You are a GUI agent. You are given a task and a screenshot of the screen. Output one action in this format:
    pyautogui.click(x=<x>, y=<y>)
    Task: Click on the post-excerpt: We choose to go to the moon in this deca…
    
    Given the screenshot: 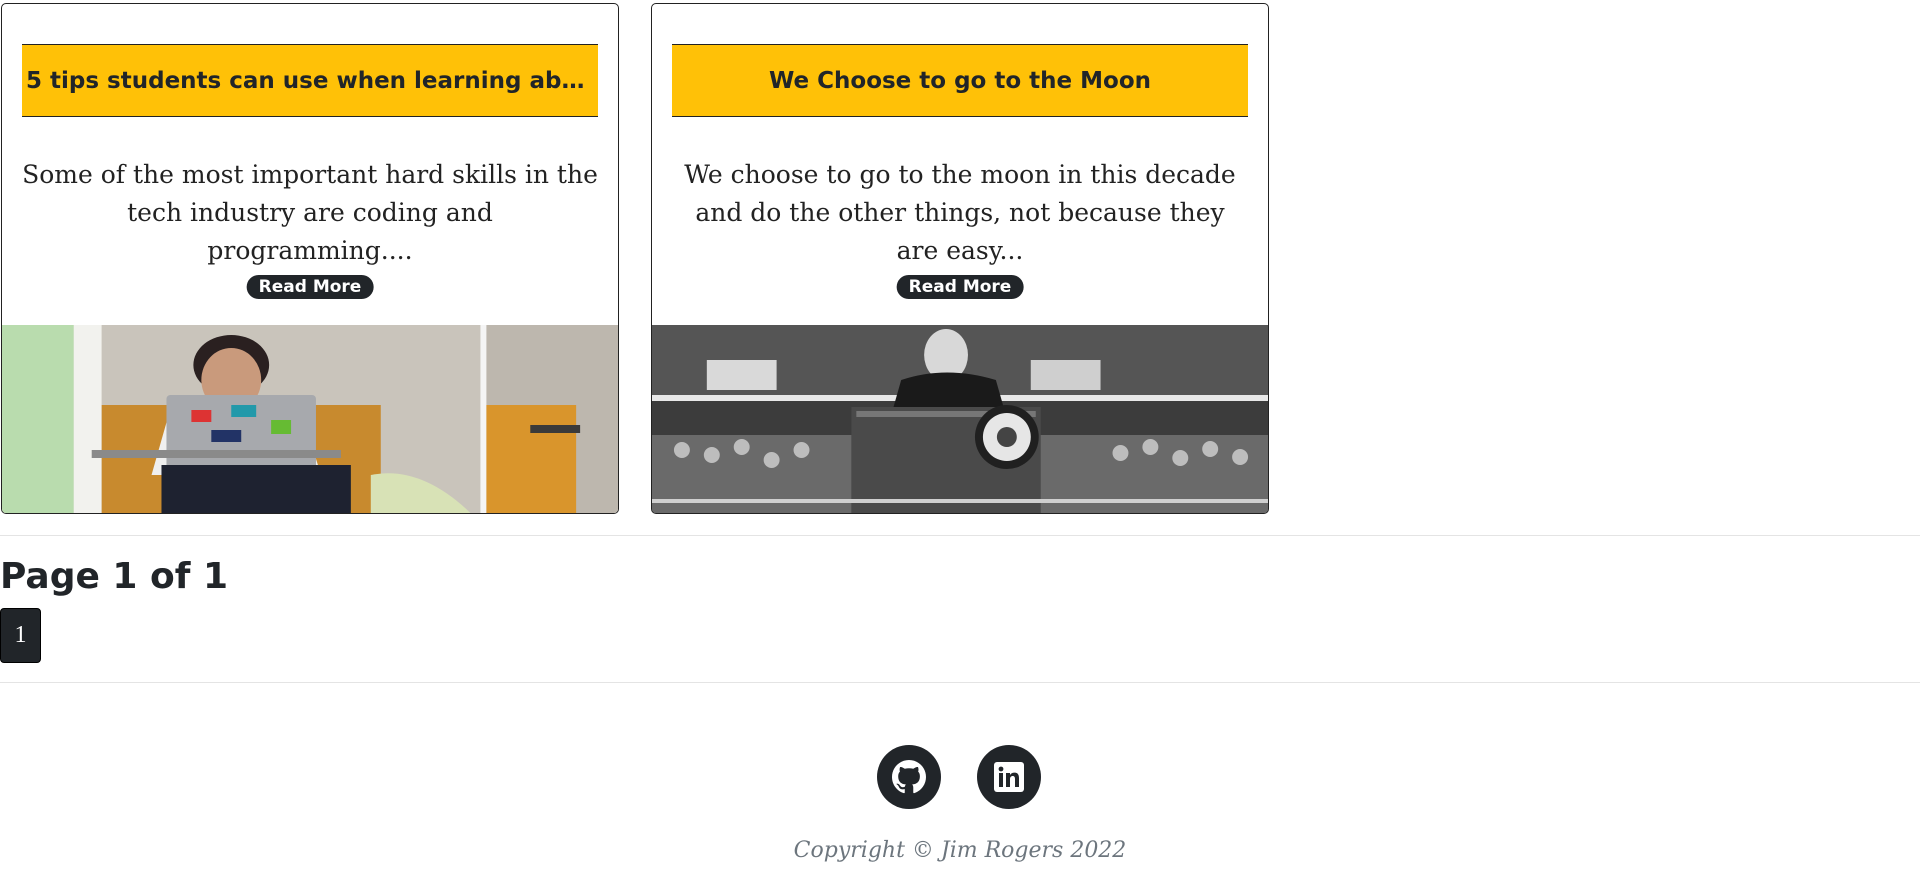 What is the action you would take?
    pyautogui.click(x=960, y=212)
    